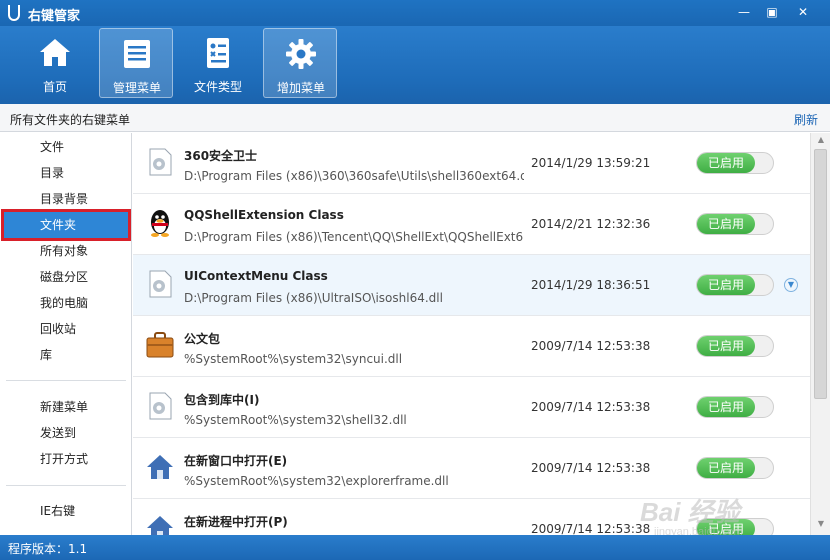  What do you see at coordinates (65, 199) in the screenshot?
I see `sidebar-item-directory-background: 目录背景` at bounding box center [65, 199].